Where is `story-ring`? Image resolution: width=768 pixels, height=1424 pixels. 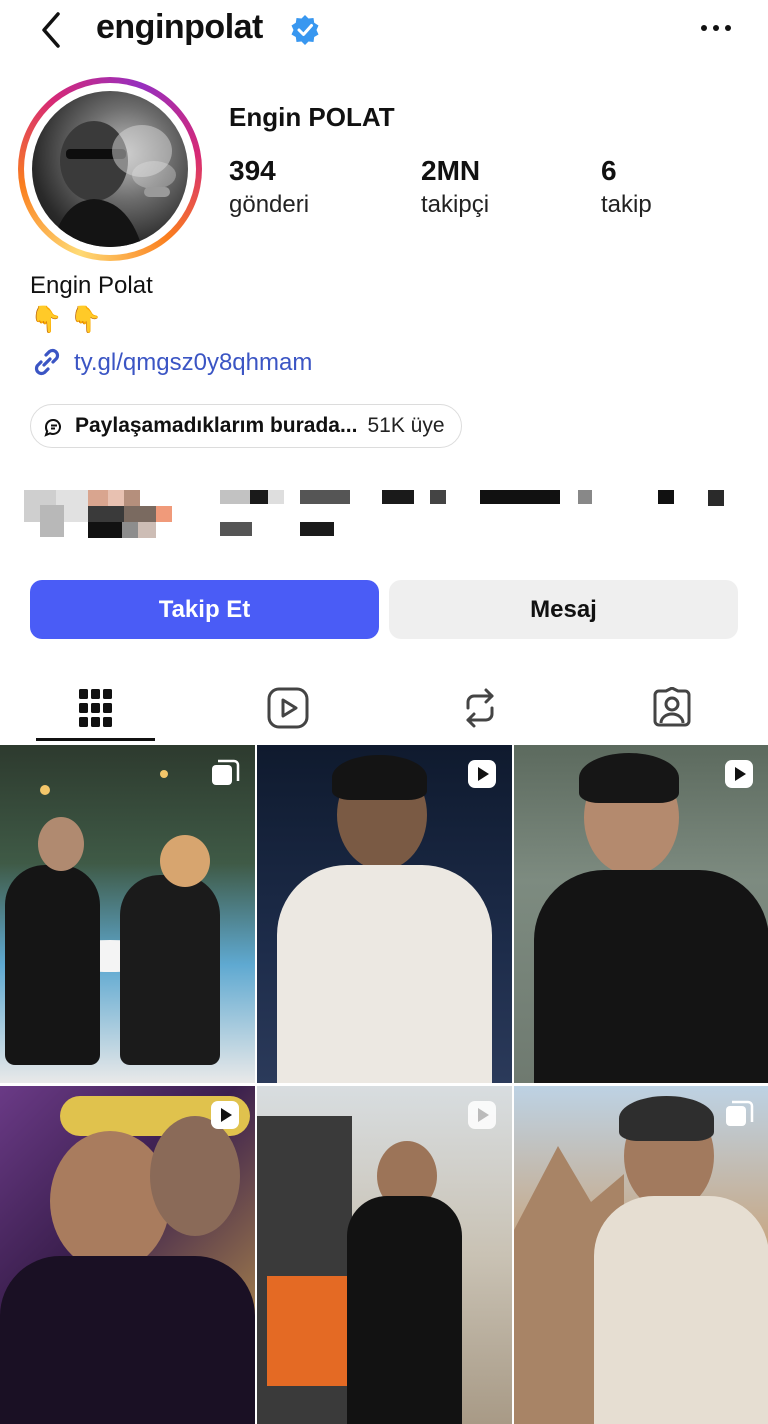
story-ring is located at coordinates (110, 169).